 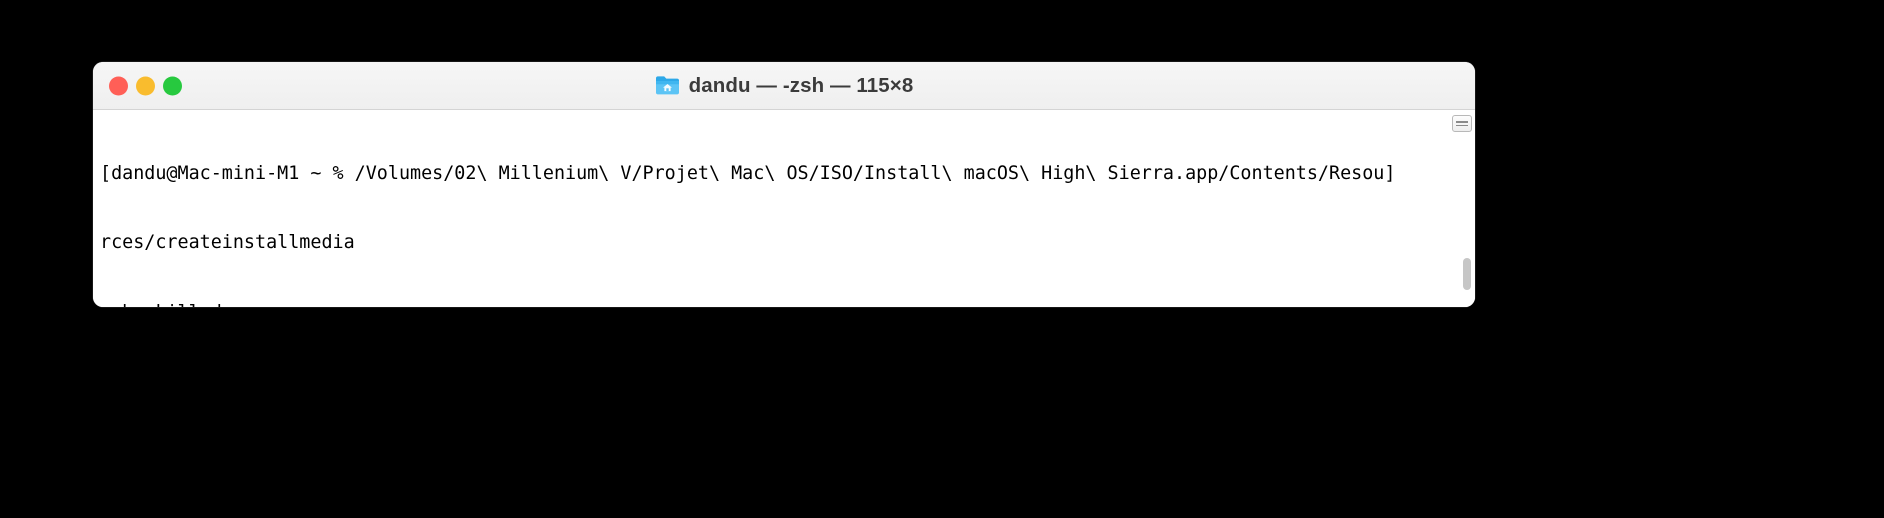 What do you see at coordinates (1467, 220) in the screenshot?
I see `vertical-scrollbar` at bounding box center [1467, 220].